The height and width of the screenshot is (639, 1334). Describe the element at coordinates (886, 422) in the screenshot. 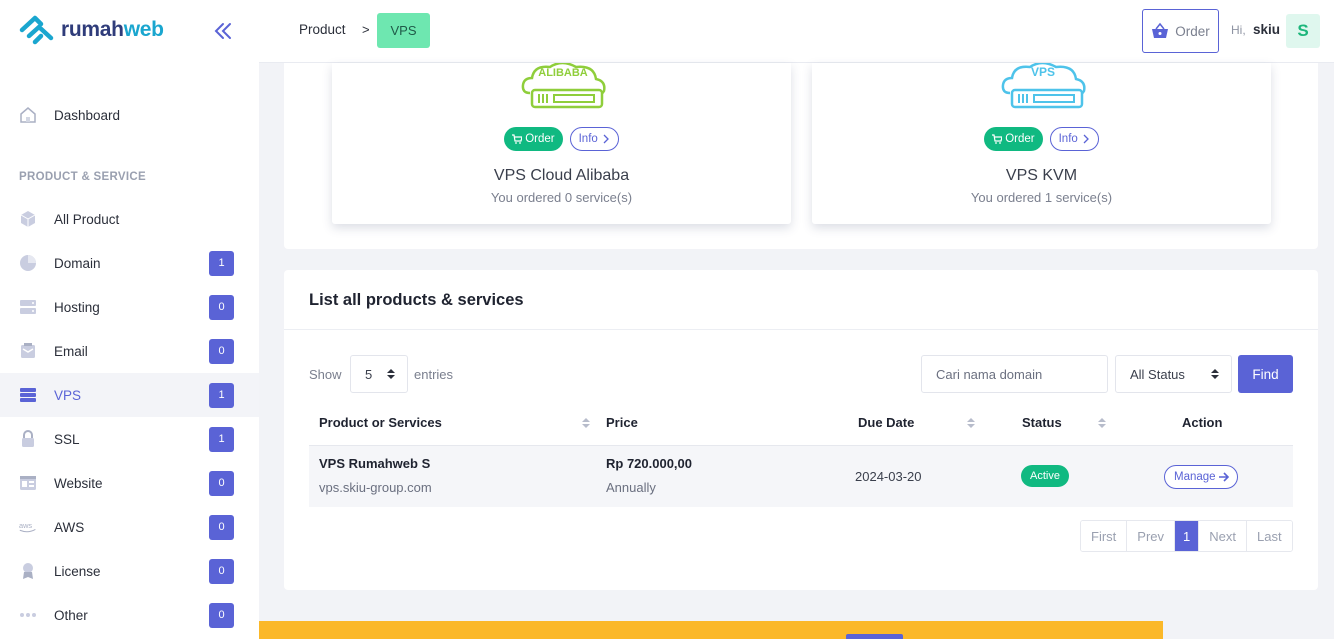

I see `column-header-due-date: Due Date` at that location.